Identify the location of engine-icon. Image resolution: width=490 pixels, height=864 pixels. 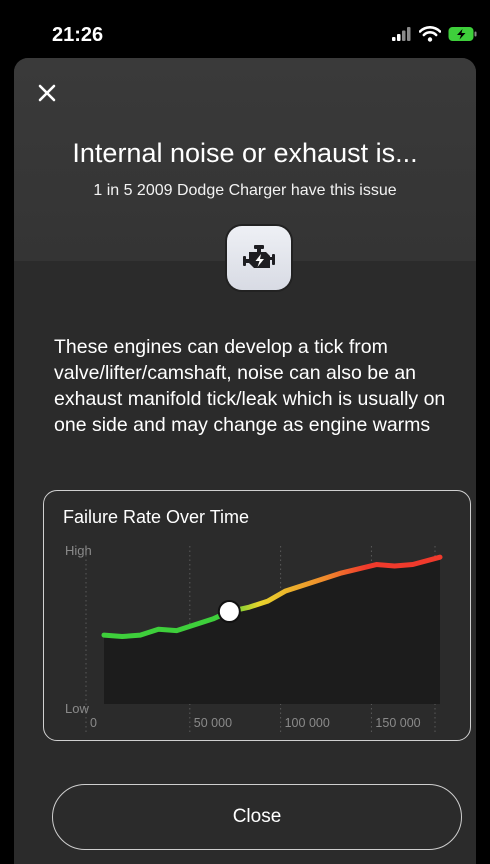
(259, 256).